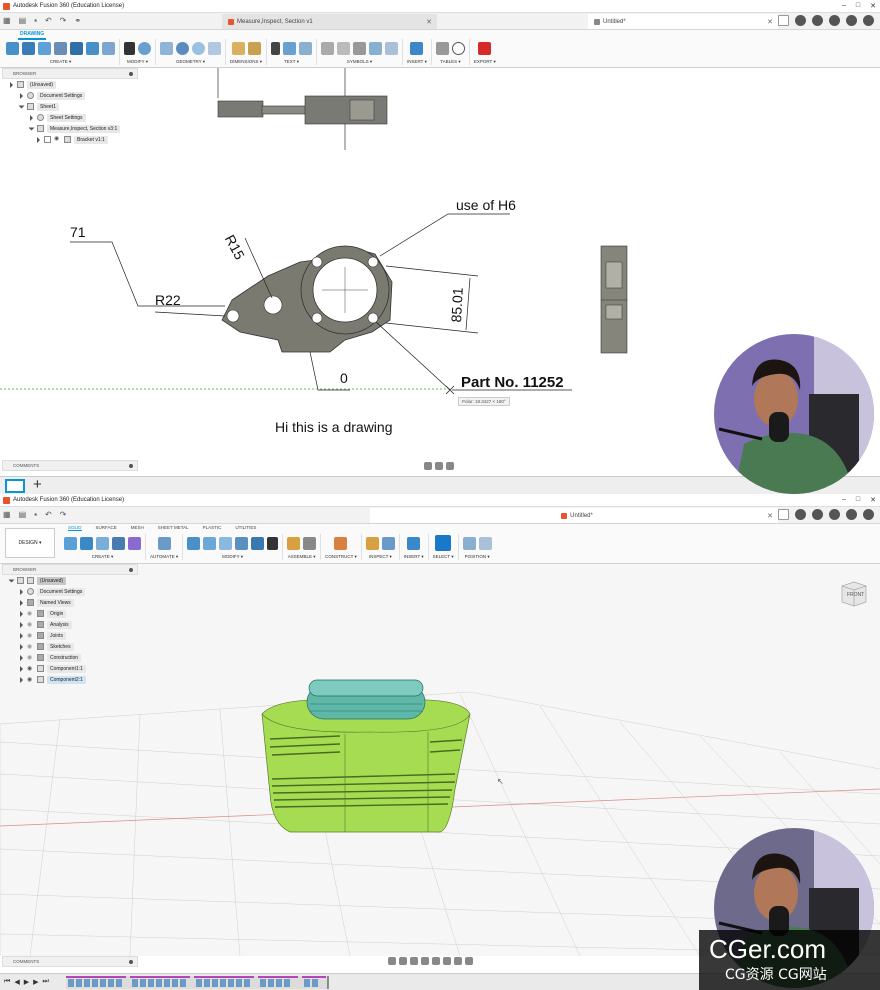  I want to click on tab-utilities: UTILITIES, so click(245, 528).